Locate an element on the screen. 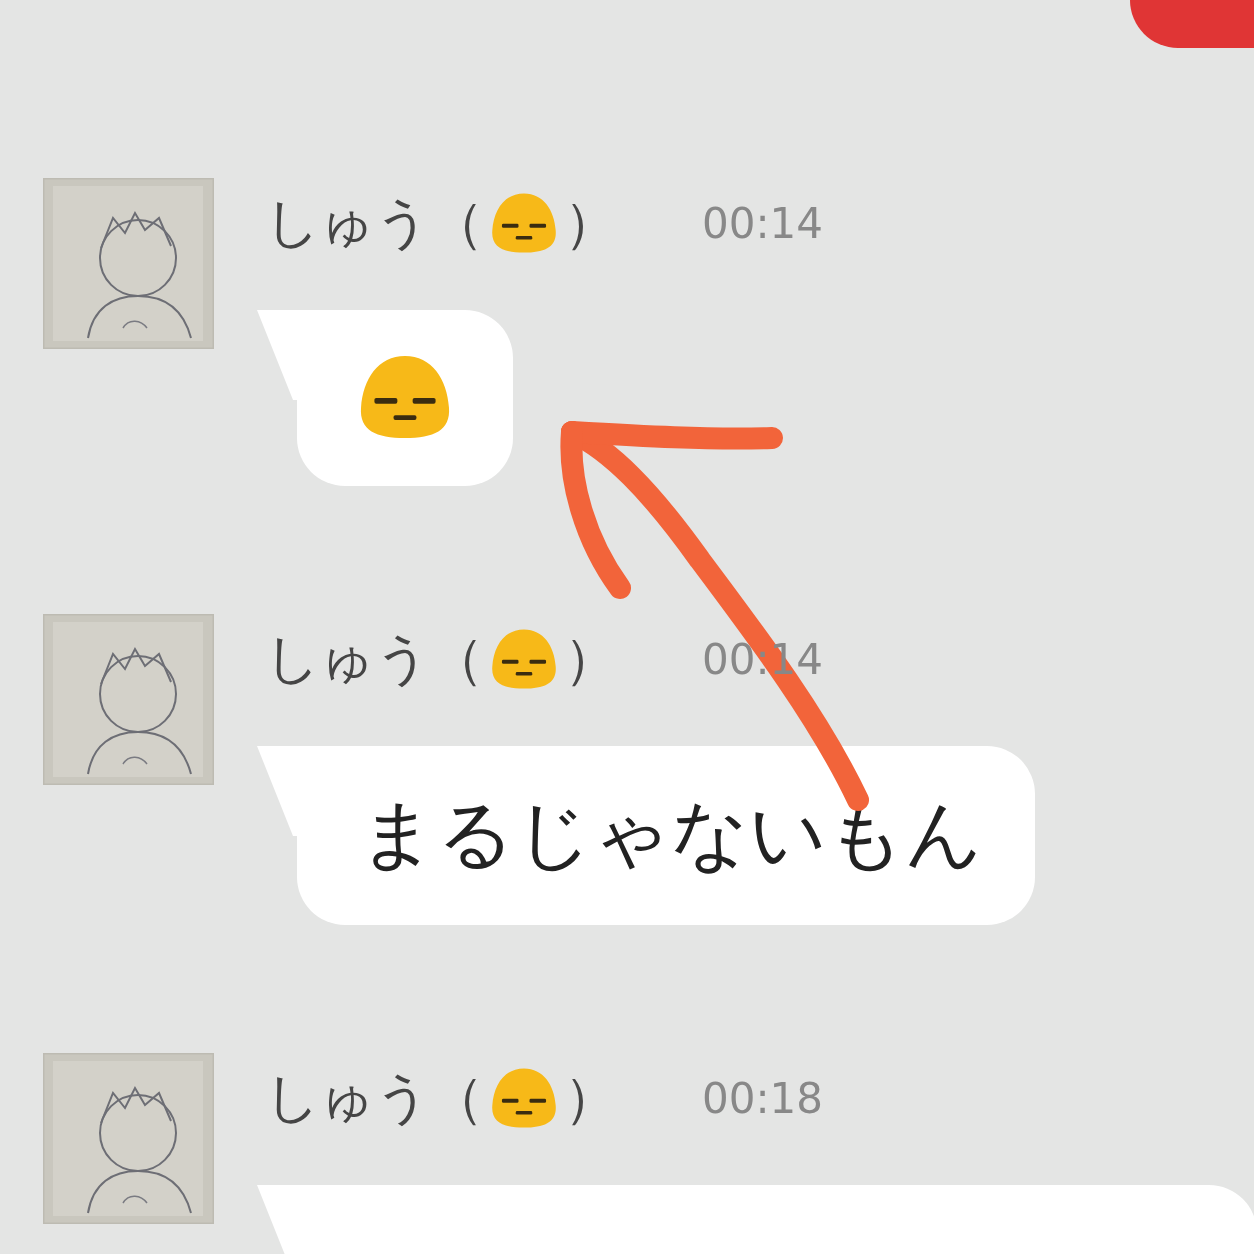 This screenshot has height=1254, width=1254. timestamp: 00:18 is located at coordinates (763, 1098).